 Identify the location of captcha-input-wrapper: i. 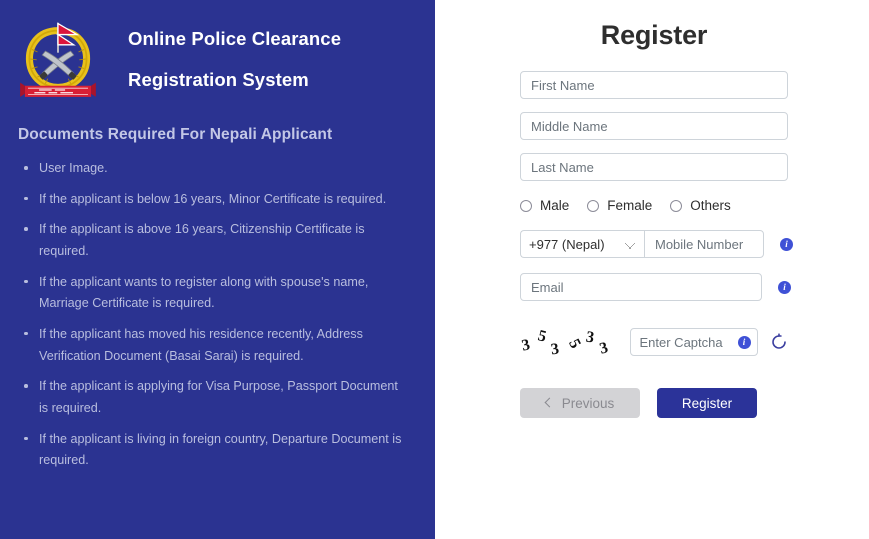
(694, 342).